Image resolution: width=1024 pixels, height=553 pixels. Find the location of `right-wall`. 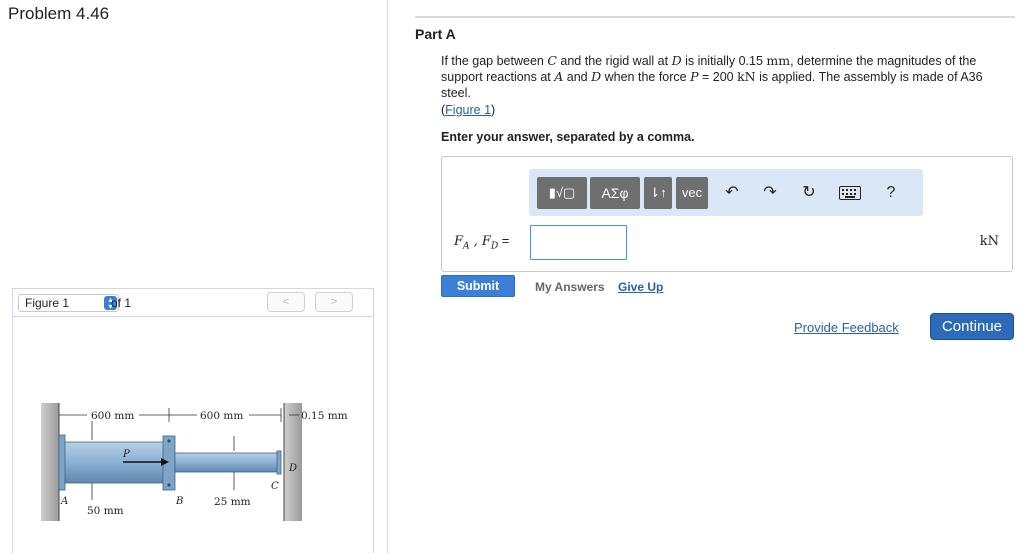

right-wall is located at coordinates (293, 462).